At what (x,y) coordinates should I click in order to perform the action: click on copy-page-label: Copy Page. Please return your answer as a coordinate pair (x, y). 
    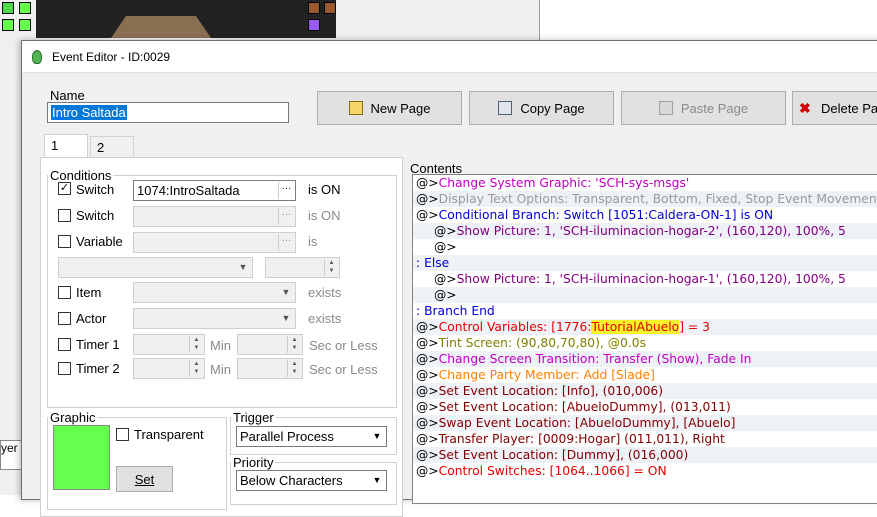
    Looking at the image, I should click on (552, 108).